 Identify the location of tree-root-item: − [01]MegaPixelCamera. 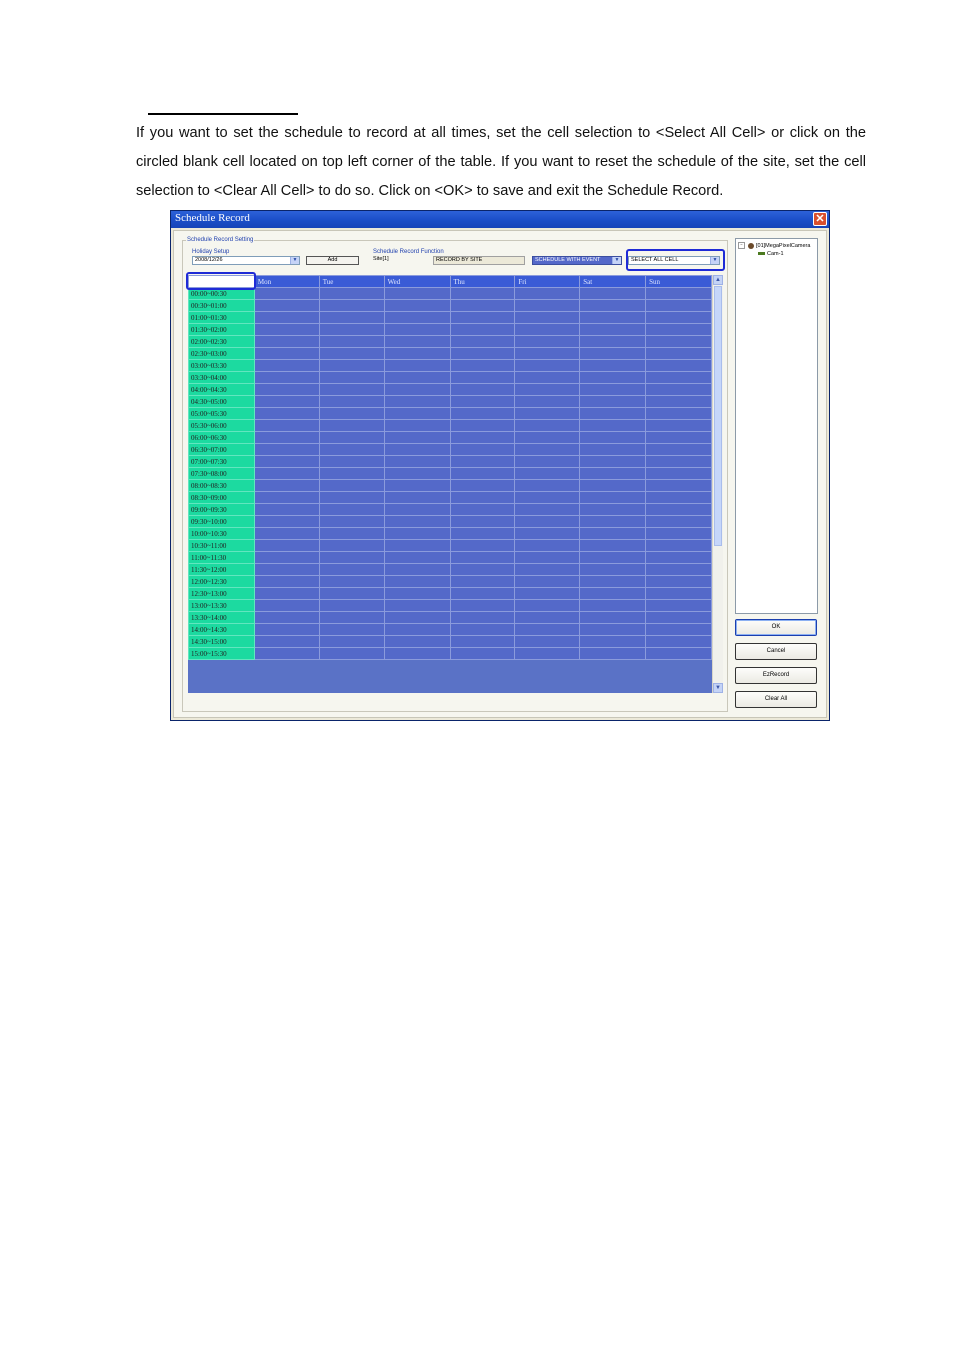
(774, 245).